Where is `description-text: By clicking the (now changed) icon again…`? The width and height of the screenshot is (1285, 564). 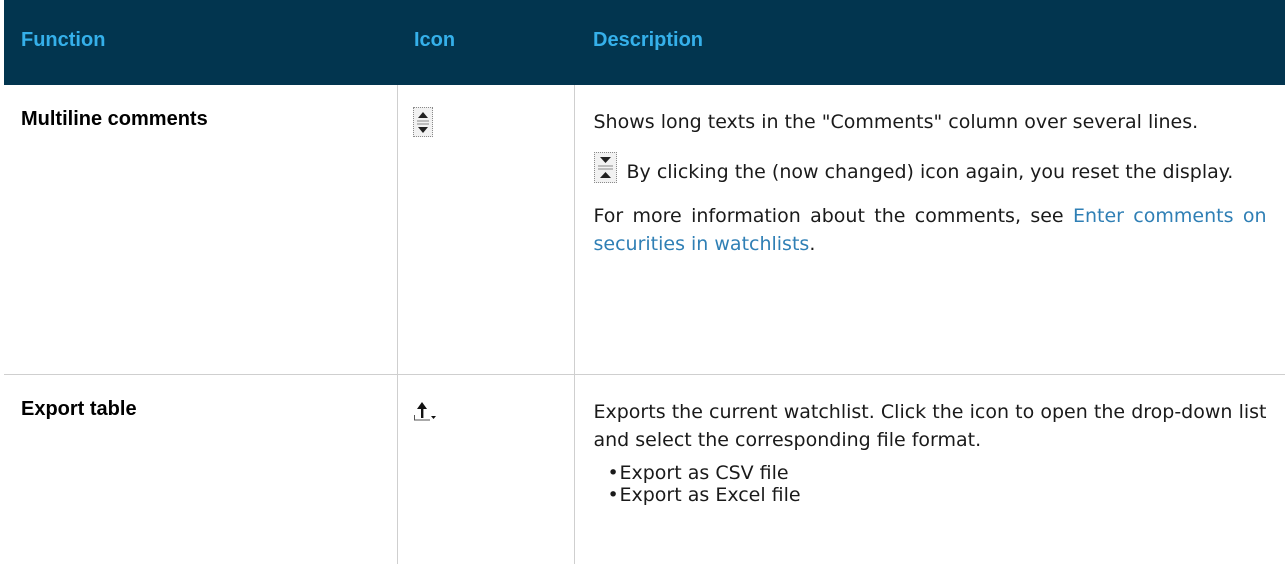
description-text: By clicking the (now changed) icon again… is located at coordinates (930, 172).